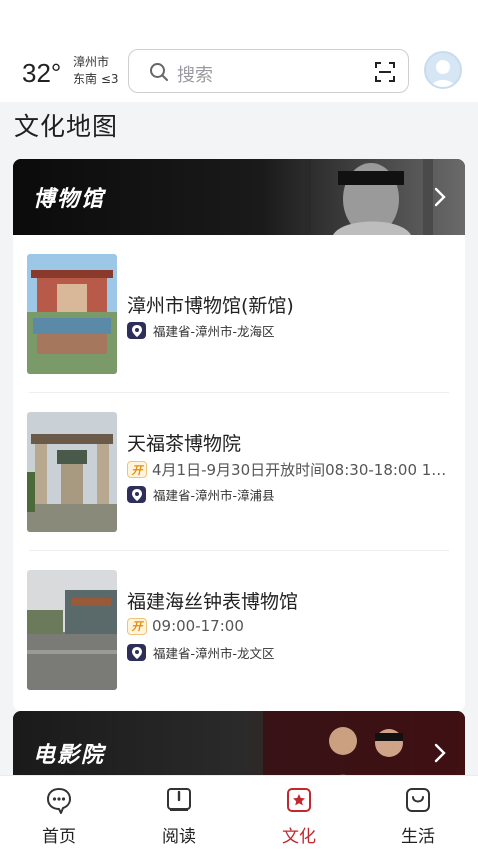 The height and width of the screenshot is (850, 478). What do you see at coordinates (418, 837) in the screenshot?
I see `tab-label: 生活` at bounding box center [418, 837].